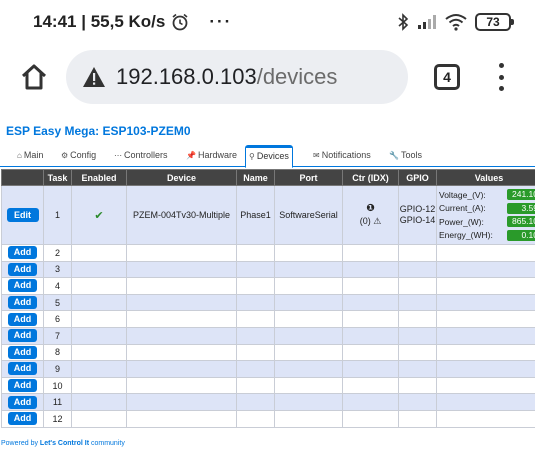 The width and height of the screenshot is (535, 466). I want to click on tab-notifications: ✉ Notifications, so click(342, 157).